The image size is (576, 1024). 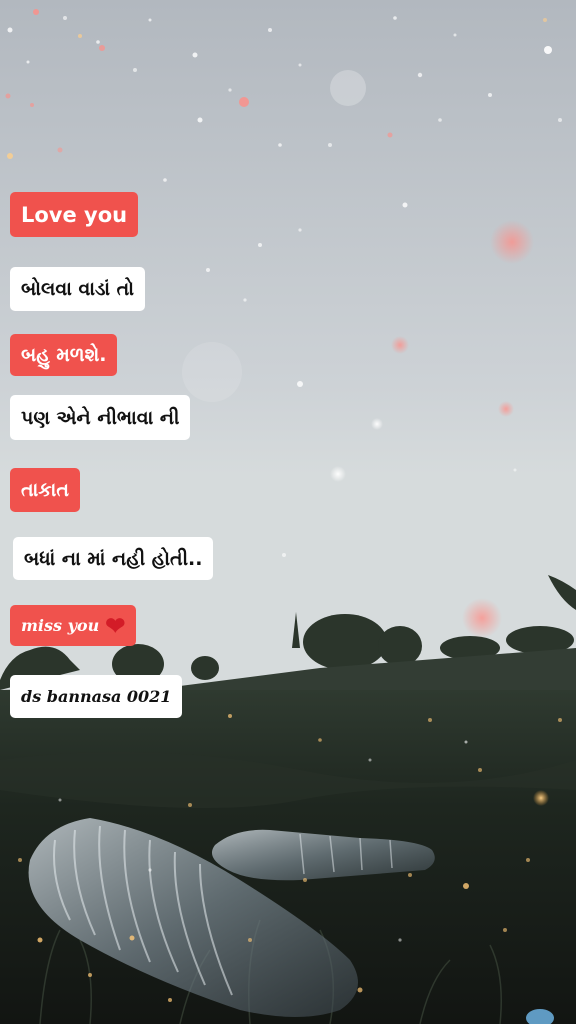 I want to click on caption-line-6: બધાં ના માં નહી હોતી.., so click(x=113, y=558).